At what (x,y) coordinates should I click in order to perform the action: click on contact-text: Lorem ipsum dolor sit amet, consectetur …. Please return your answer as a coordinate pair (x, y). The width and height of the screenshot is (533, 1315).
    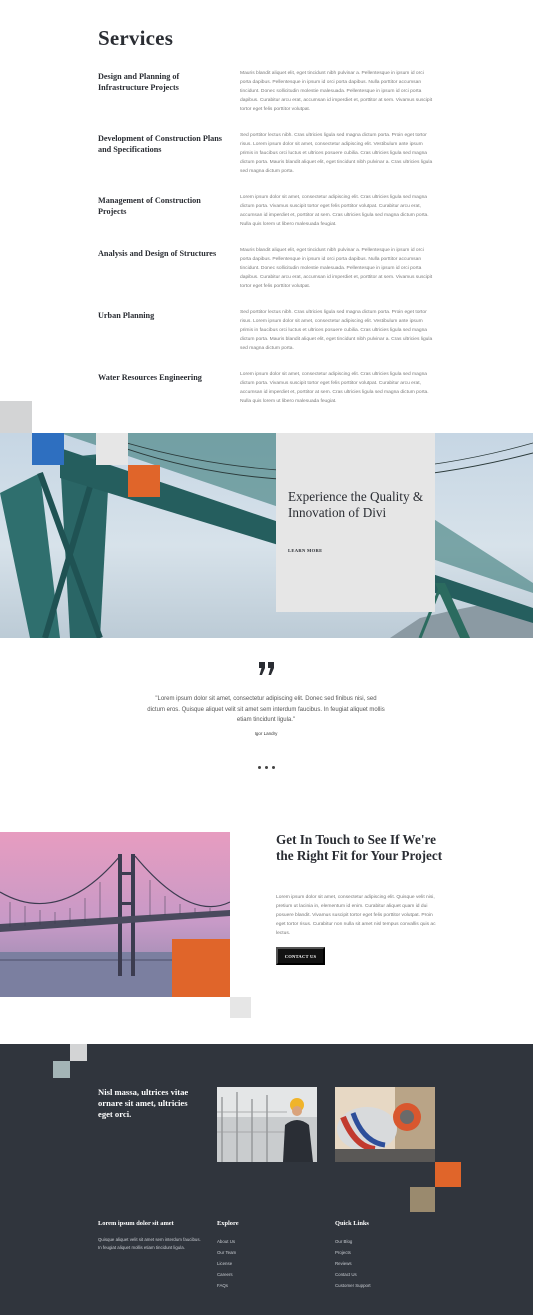
    Looking at the image, I should click on (356, 915).